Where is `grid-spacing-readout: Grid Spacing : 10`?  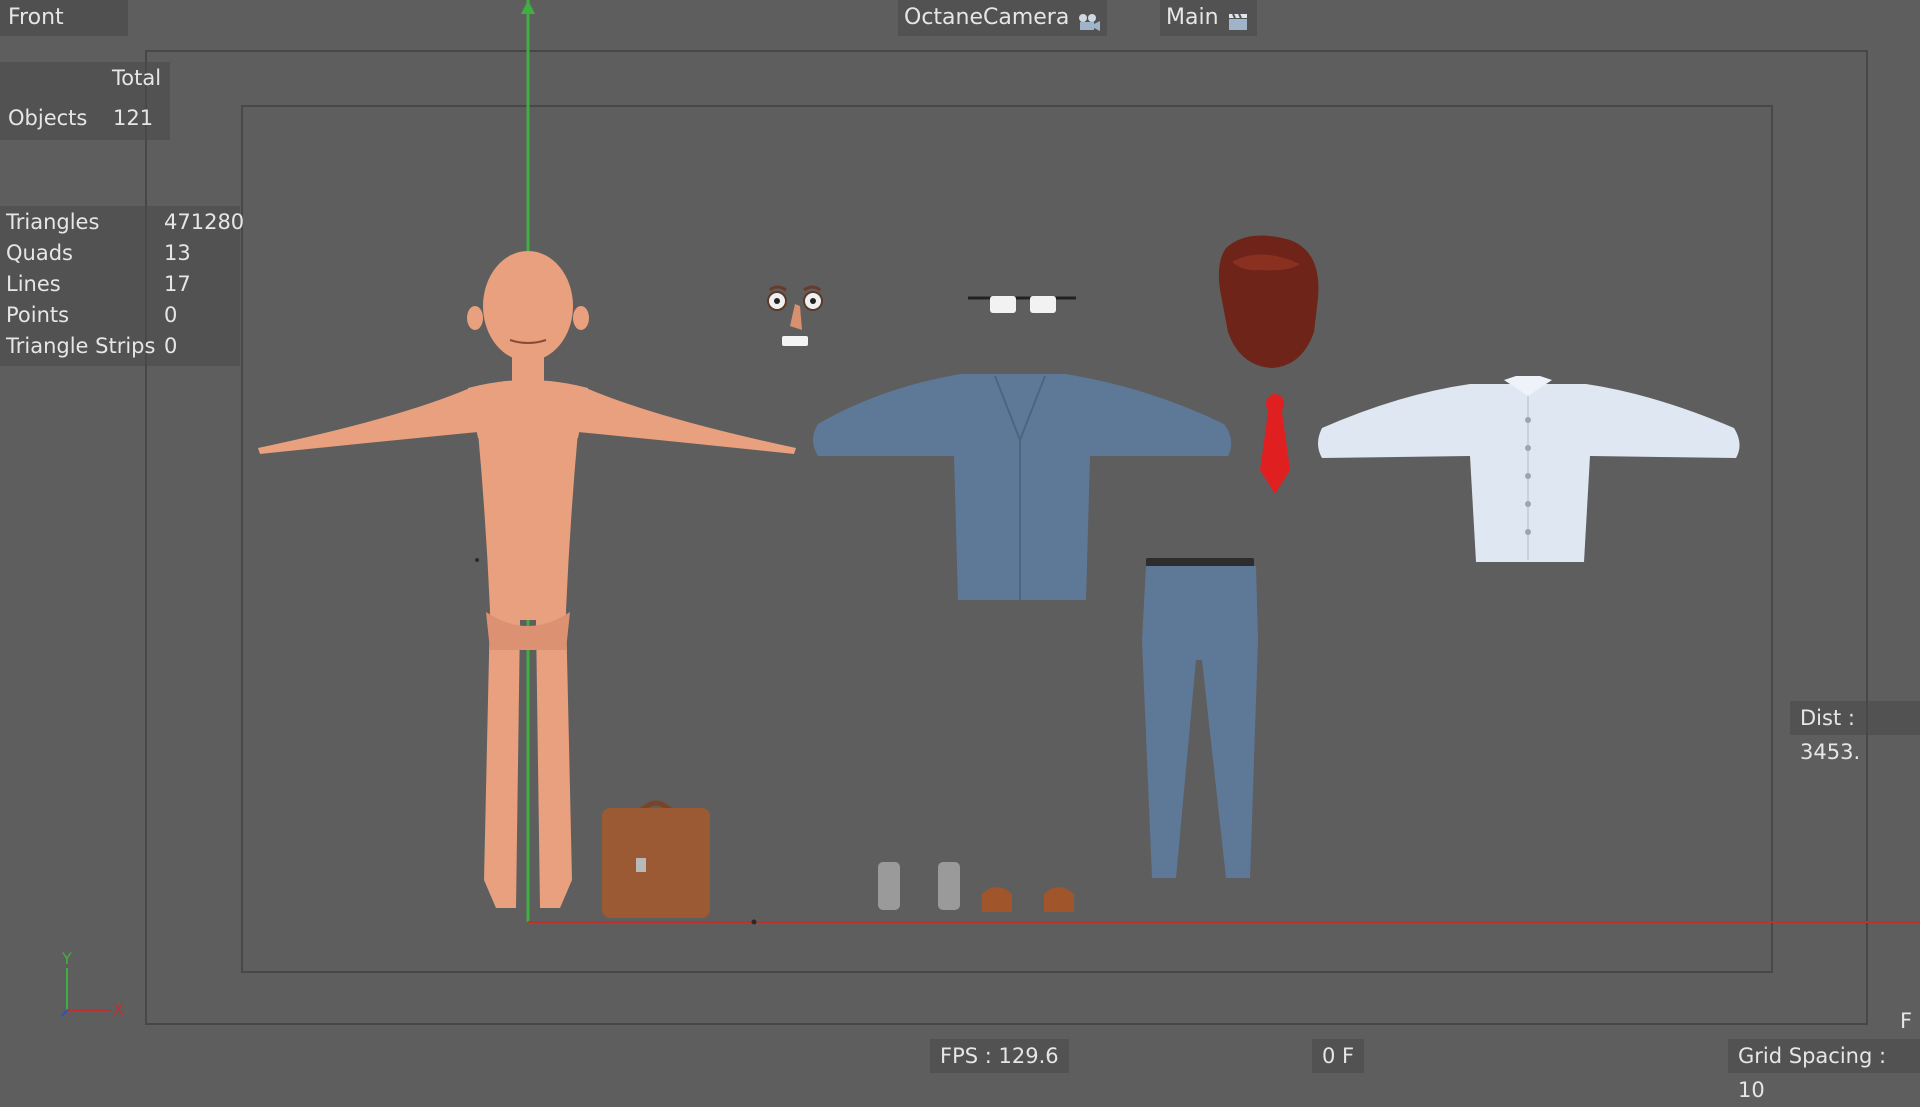 grid-spacing-readout: Grid Spacing : 10 is located at coordinates (1824, 1070).